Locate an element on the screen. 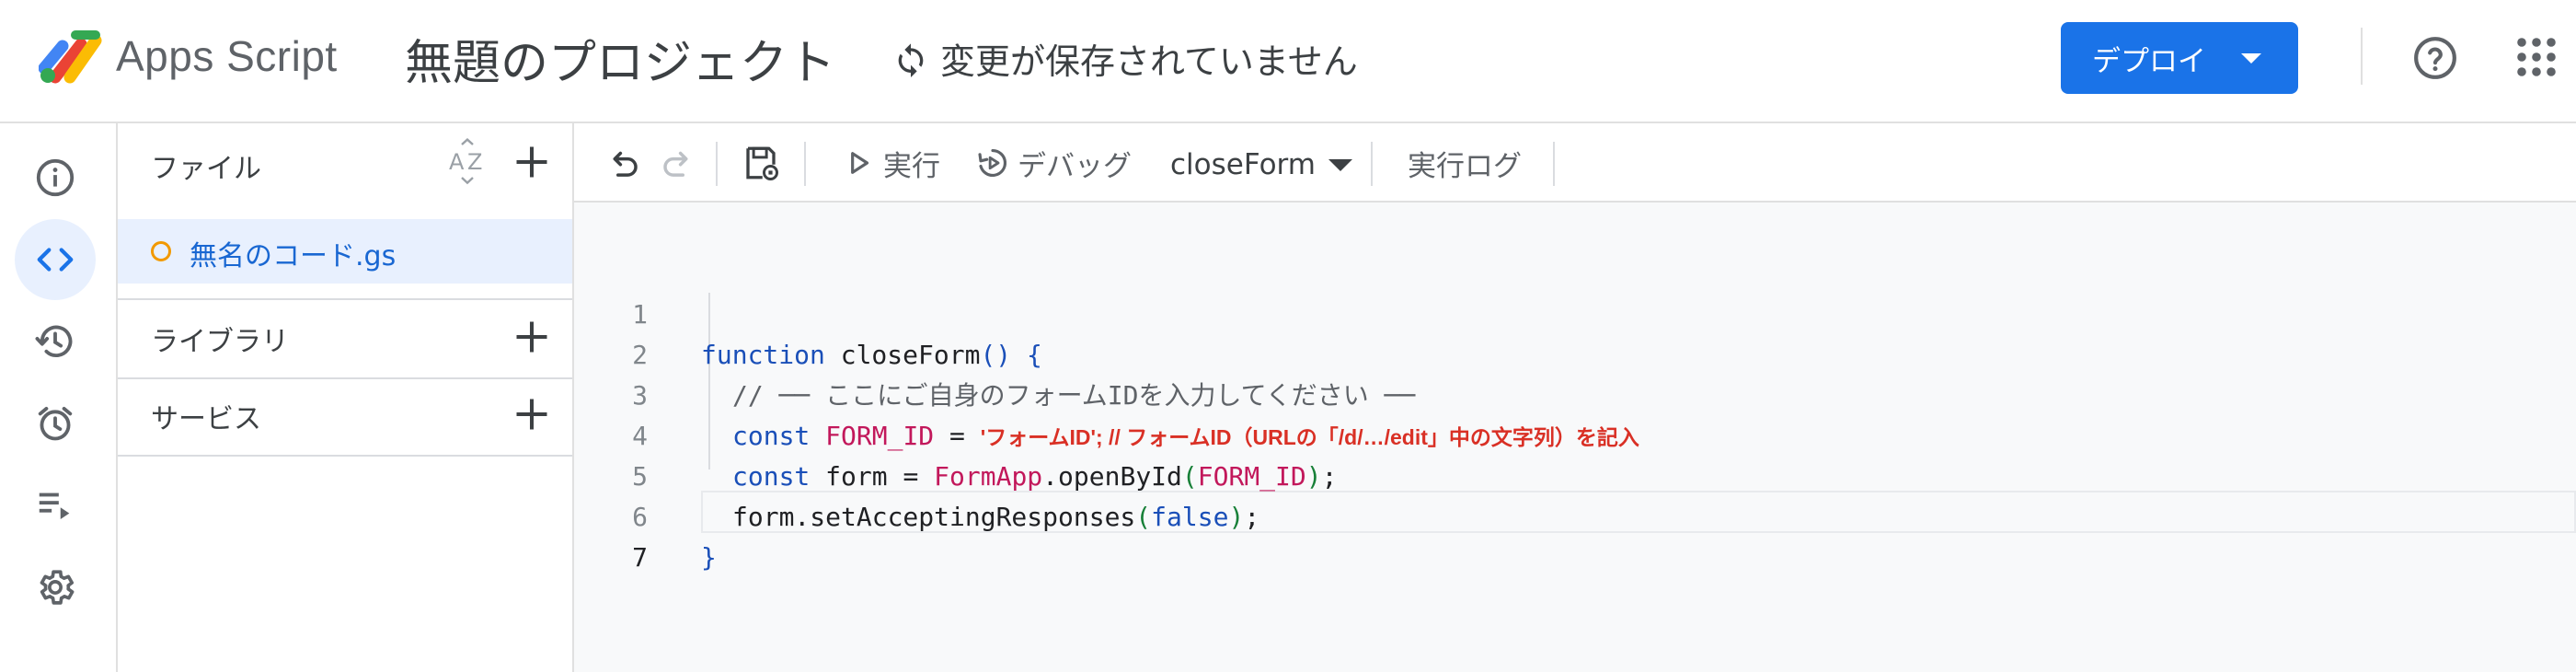  unsaved-file-icon is located at coordinates (161, 251).